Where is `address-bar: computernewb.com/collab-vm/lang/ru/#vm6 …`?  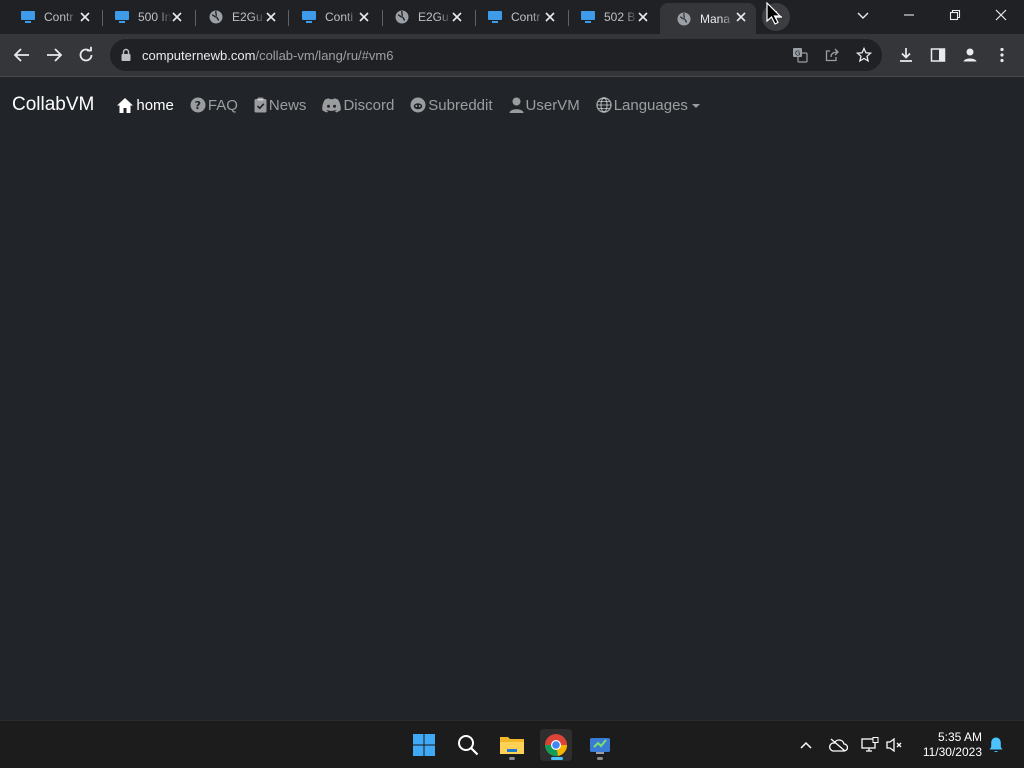 address-bar: computernewb.com/collab-vm/lang/ru/#vm6 … is located at coordinates (496, 55).